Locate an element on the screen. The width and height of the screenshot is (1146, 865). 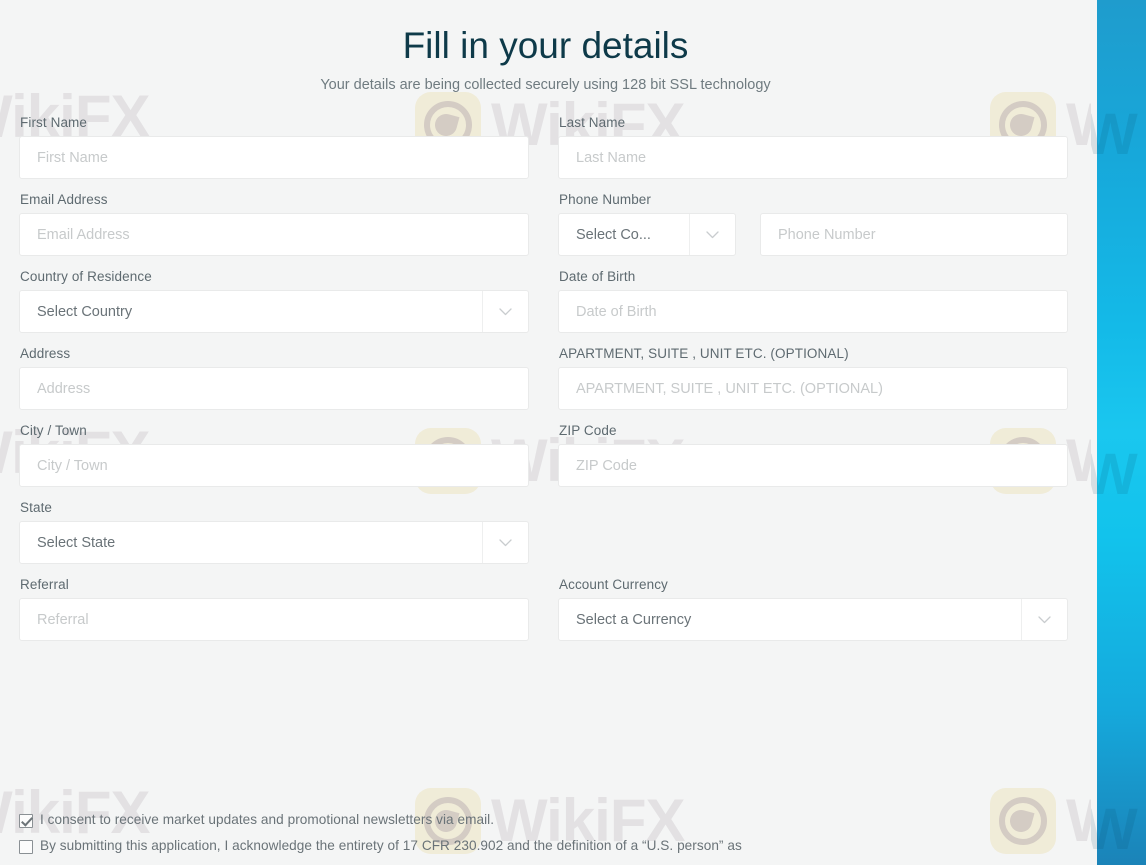
city-input: City / Town is located at coordinates (274, 466).